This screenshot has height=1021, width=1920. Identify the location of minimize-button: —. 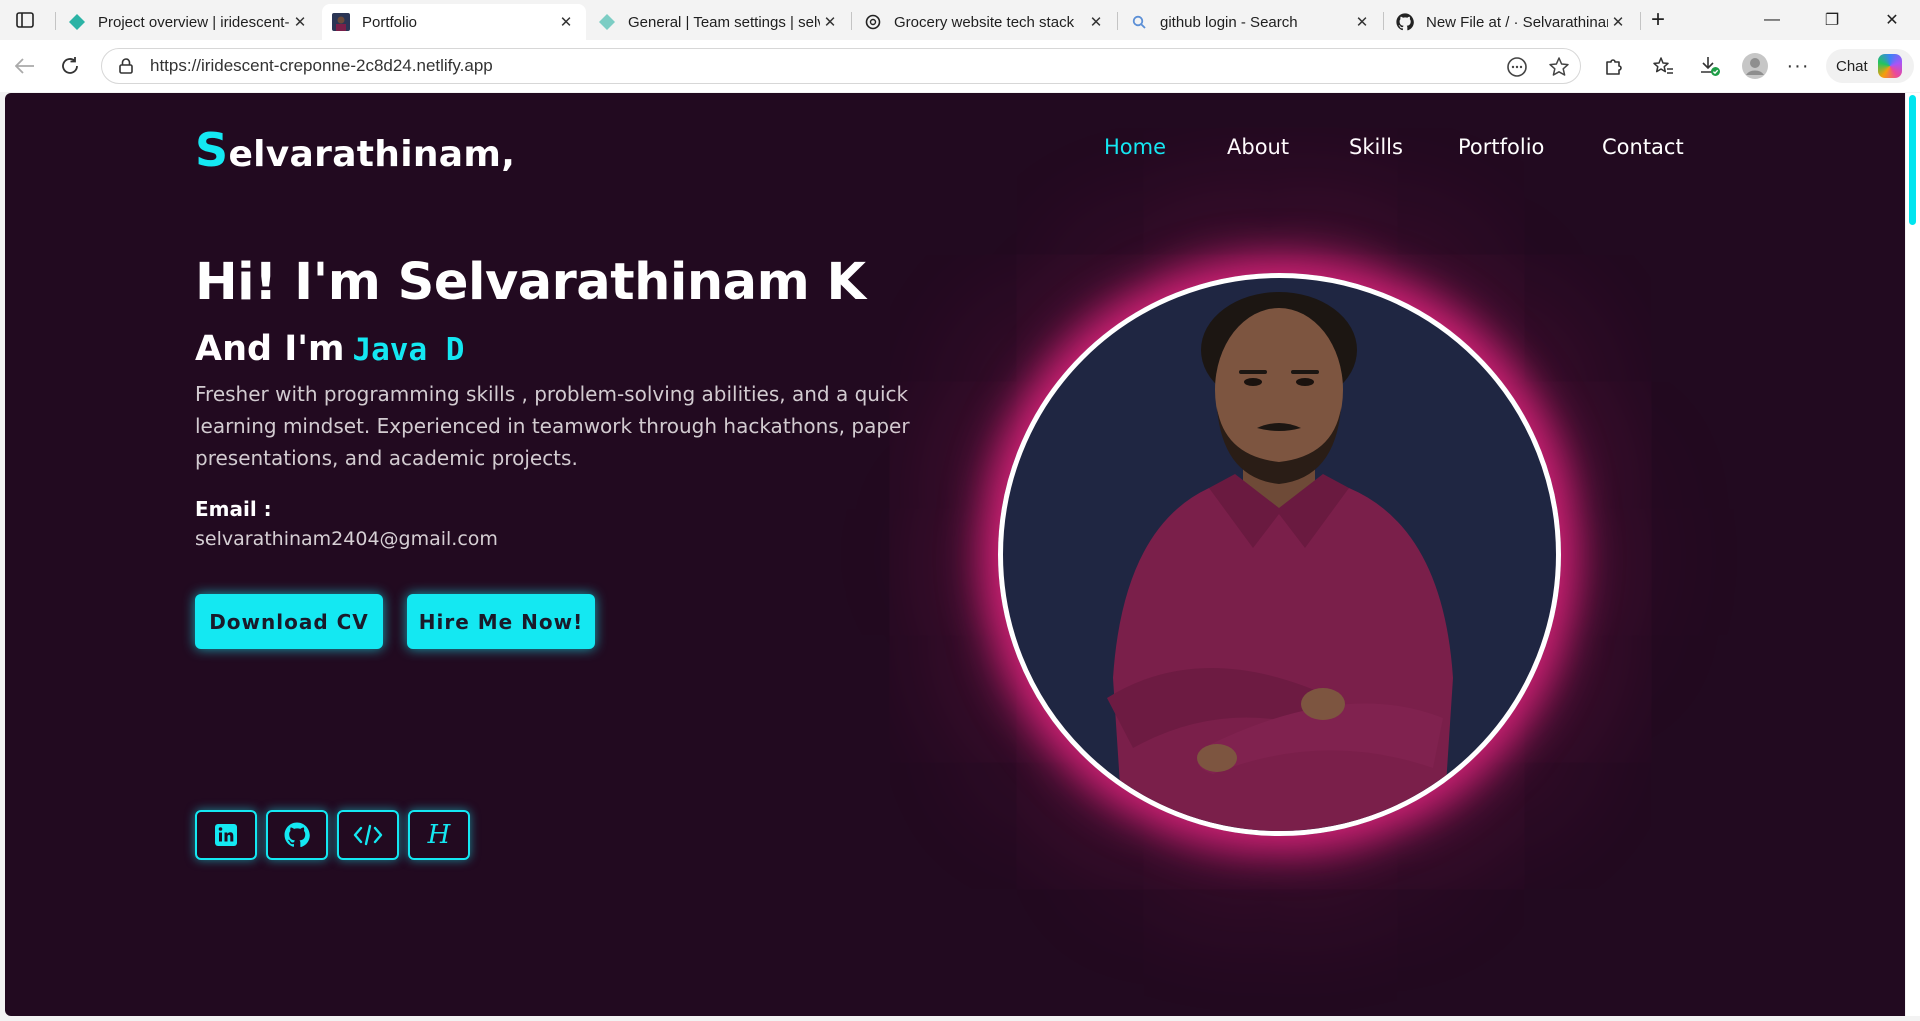
(1772, 20).